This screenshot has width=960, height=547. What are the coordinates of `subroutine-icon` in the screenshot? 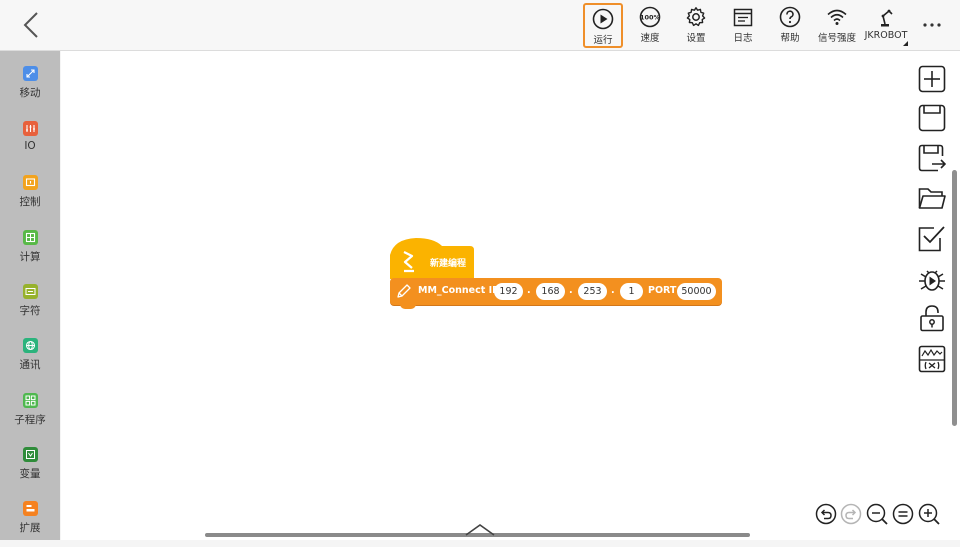 It's located at (30, 400).